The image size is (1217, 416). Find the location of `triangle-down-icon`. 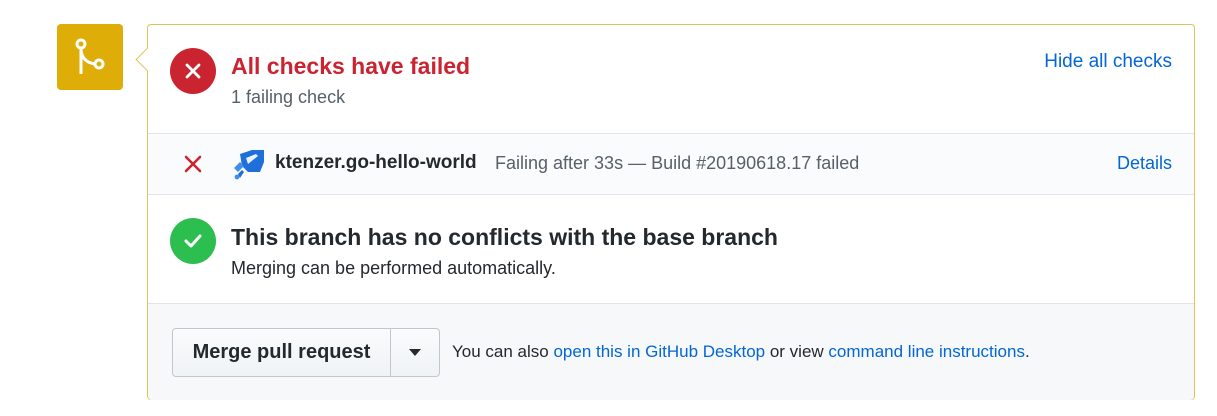

triangle-down-icon is located at coordinates (415, 352).